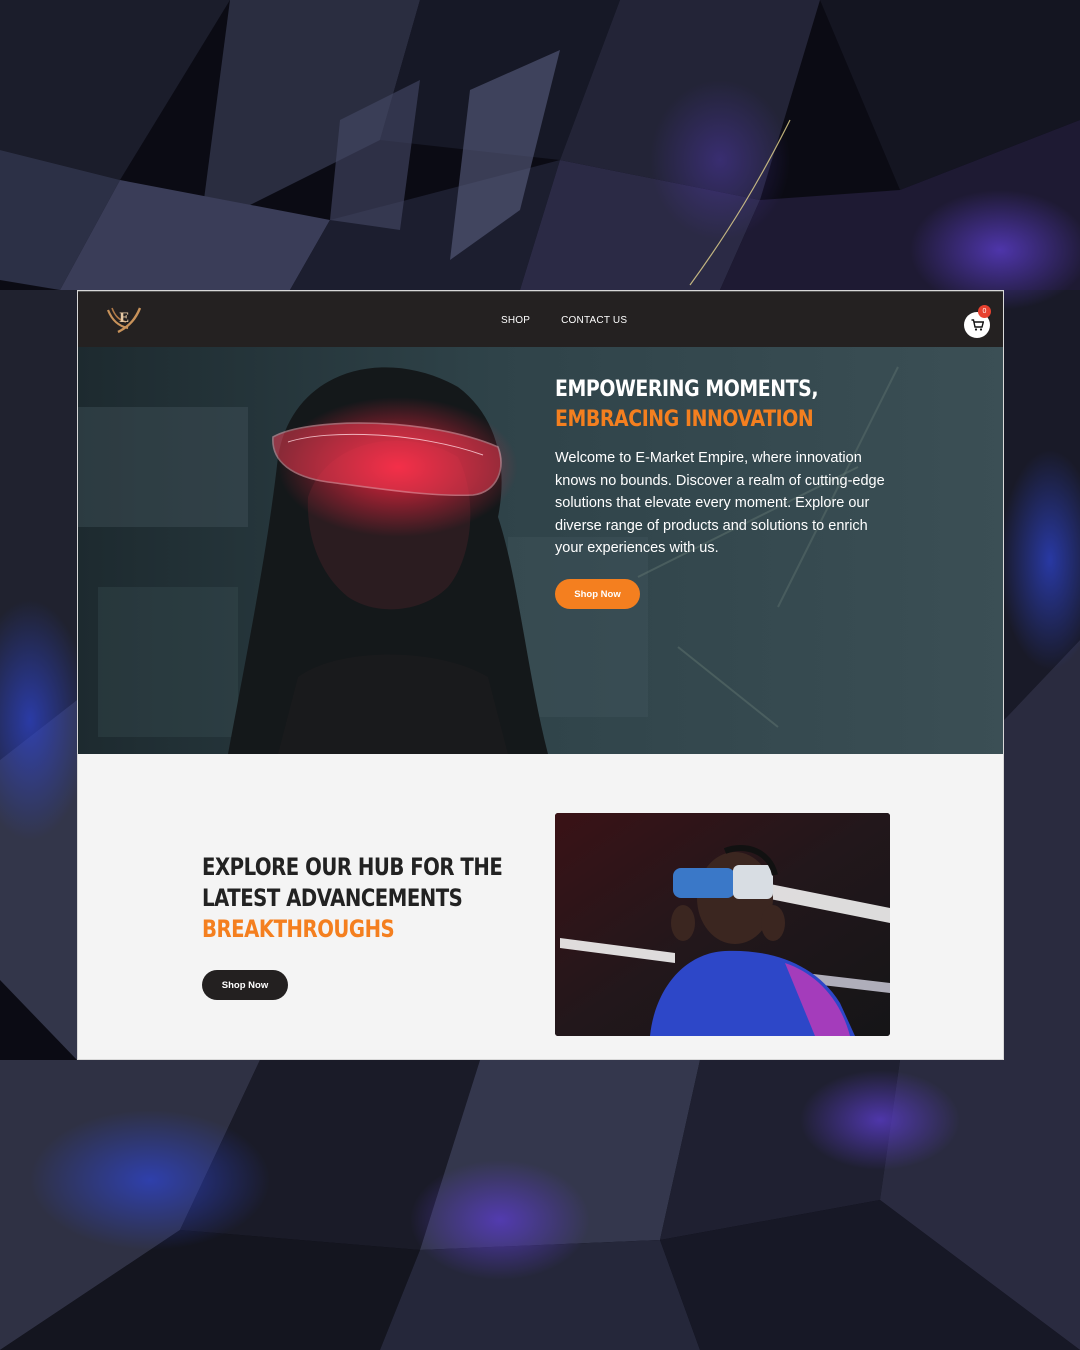  Describe the element at coordinates (684, 419) in the screenshot. I see `hero-title-line2: EMBRACING INNOVATION` at that location.